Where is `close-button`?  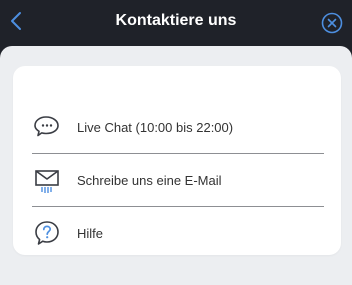
close-button is located at coordinates (332, 23).